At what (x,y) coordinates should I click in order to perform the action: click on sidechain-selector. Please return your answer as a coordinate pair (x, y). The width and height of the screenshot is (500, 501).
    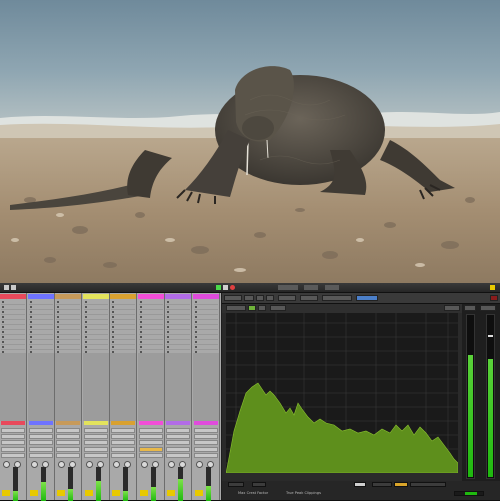
    Looking at the image, I should click on (309, 298).